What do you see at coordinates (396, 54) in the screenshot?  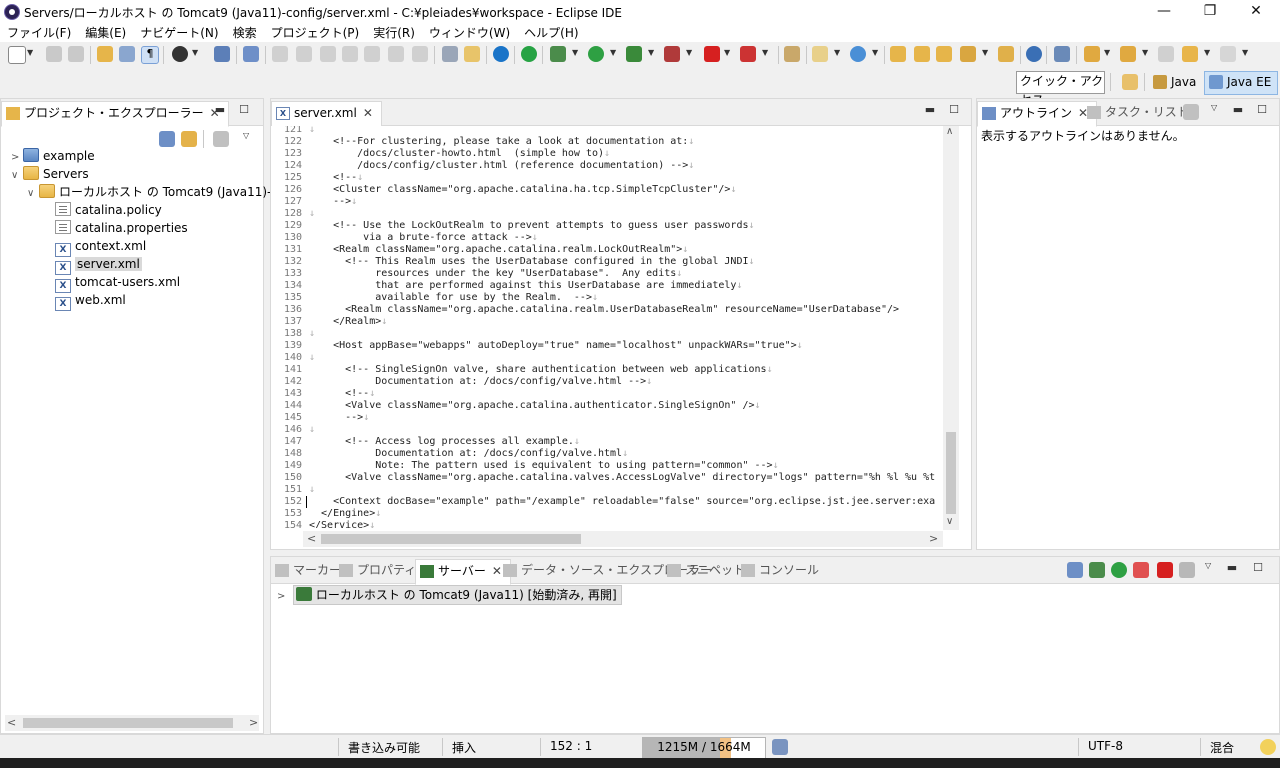 I see `step-over-icon` at bounding box center [396, 54].